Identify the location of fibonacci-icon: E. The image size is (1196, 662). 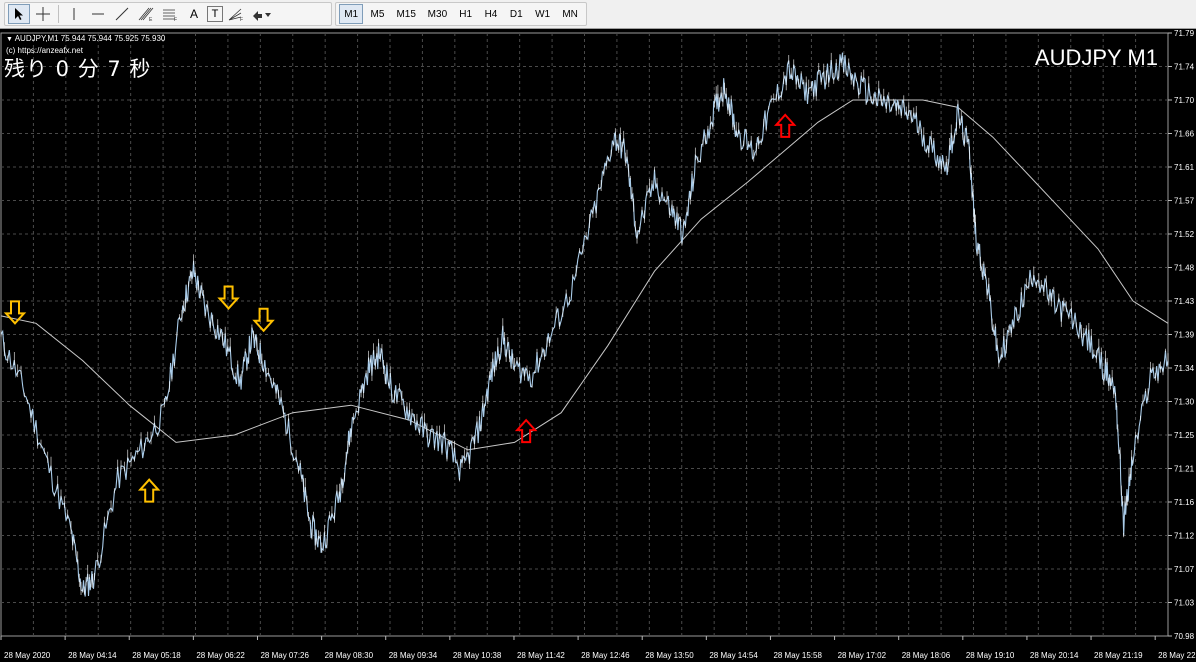
(146, 14).